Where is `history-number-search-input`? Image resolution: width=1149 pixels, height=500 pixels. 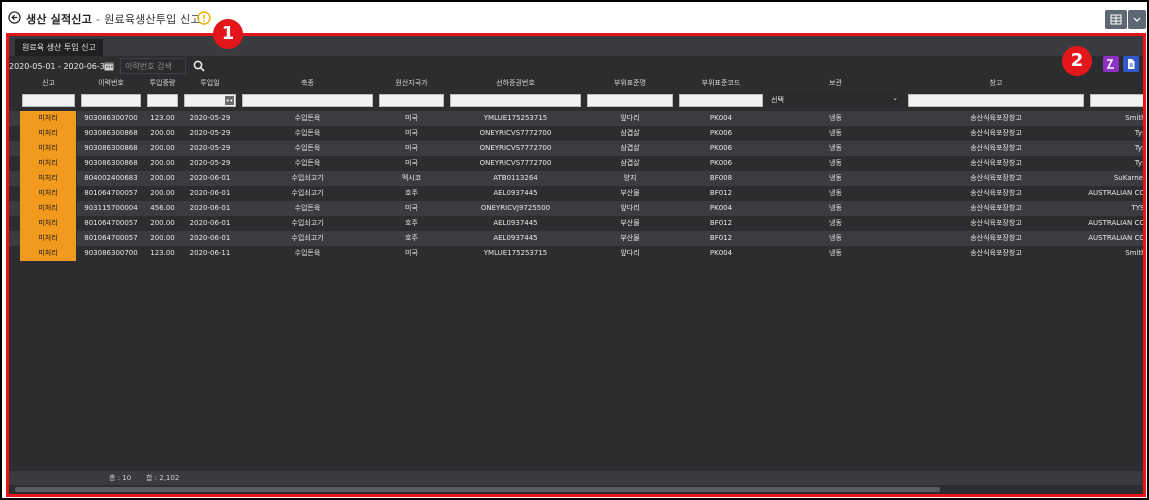
history-number-search-input is located at coordinates (153, 66).